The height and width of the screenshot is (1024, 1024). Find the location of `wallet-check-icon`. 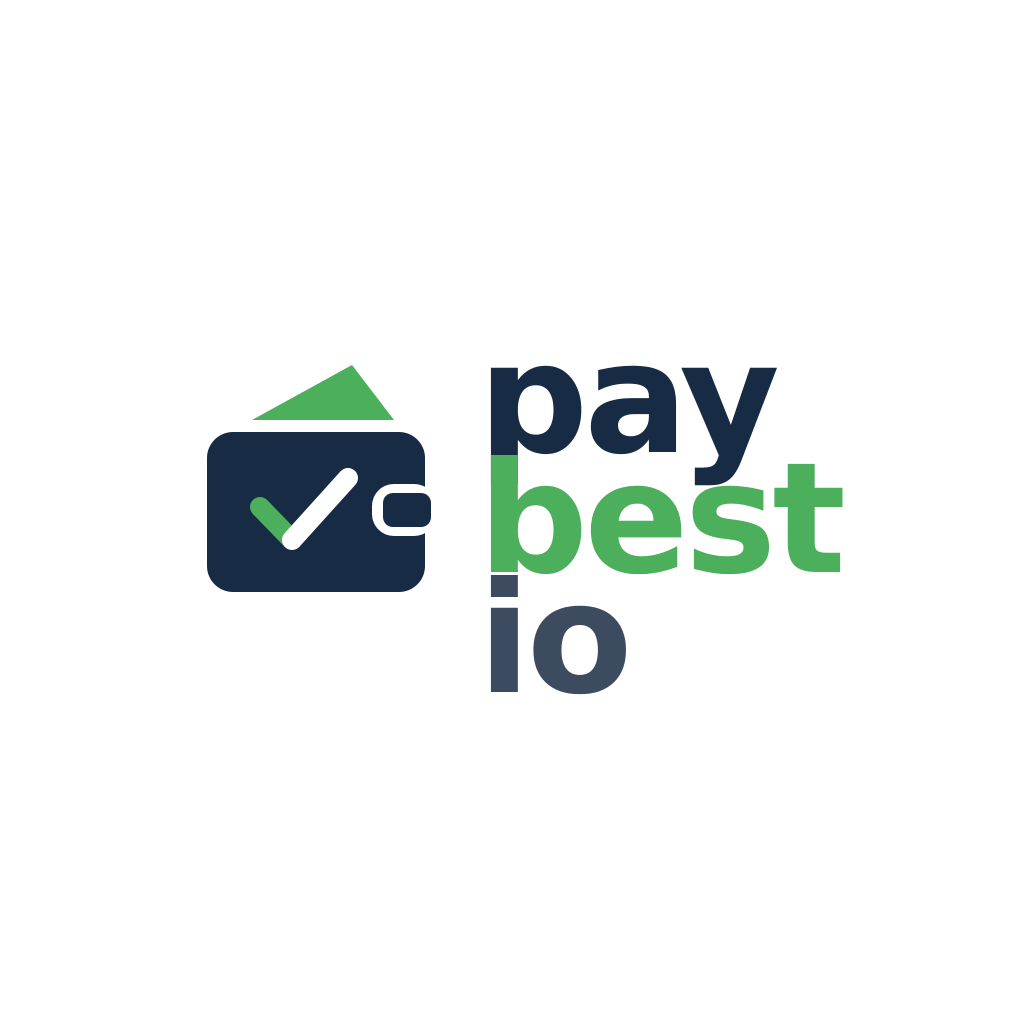

wallet-check-icon is located at coordinates (321, 478).